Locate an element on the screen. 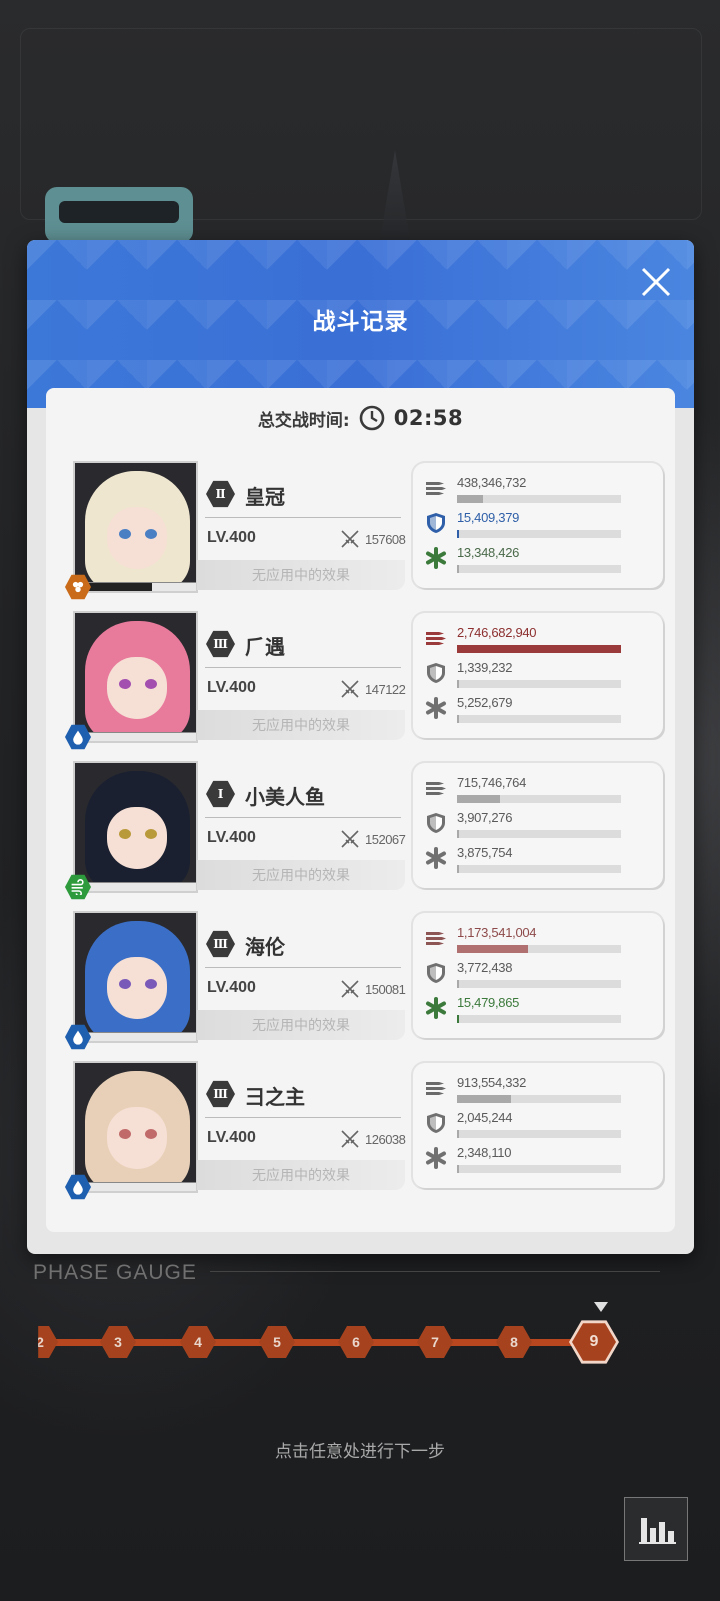  stat-value: 15,479,865 is located at coordinates (488, 1002).